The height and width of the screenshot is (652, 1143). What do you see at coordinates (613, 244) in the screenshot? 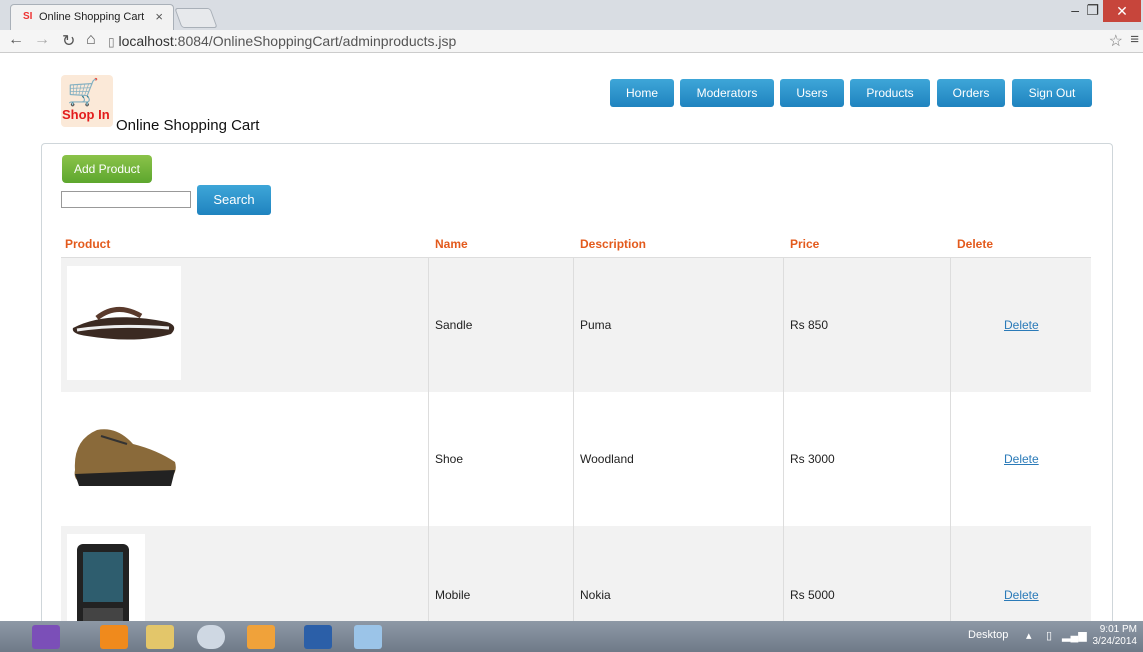
I see `header-description: Description` at bounding box center [613, 244].